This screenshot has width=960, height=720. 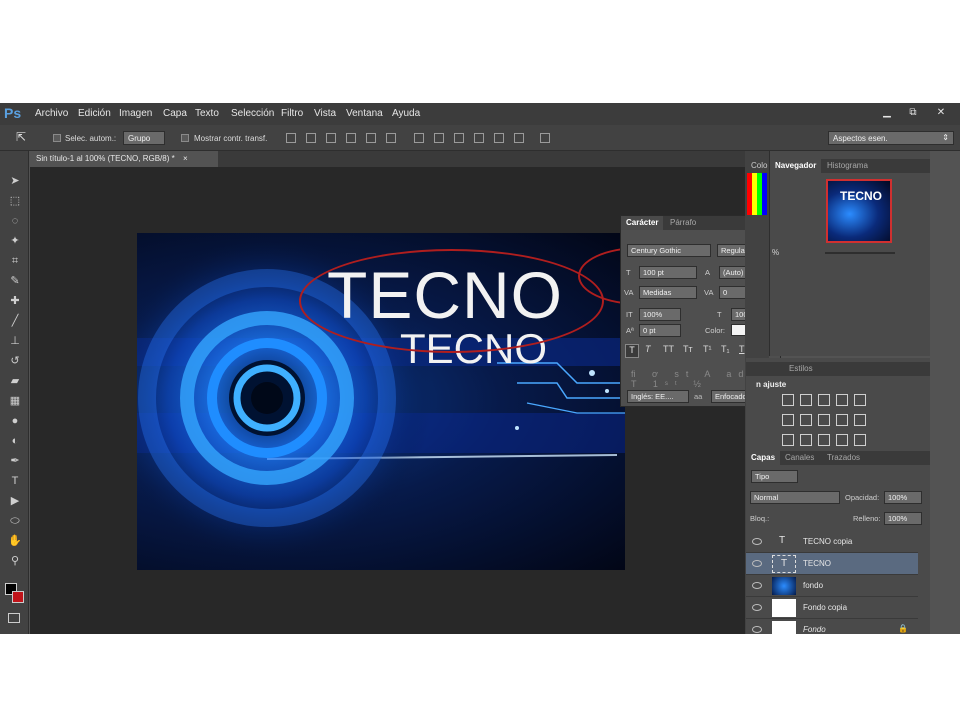 What do you see at coordinates (15, 481) in the screenshot?
I see `type-tool-icon: T` at bounding box center [15, 481].